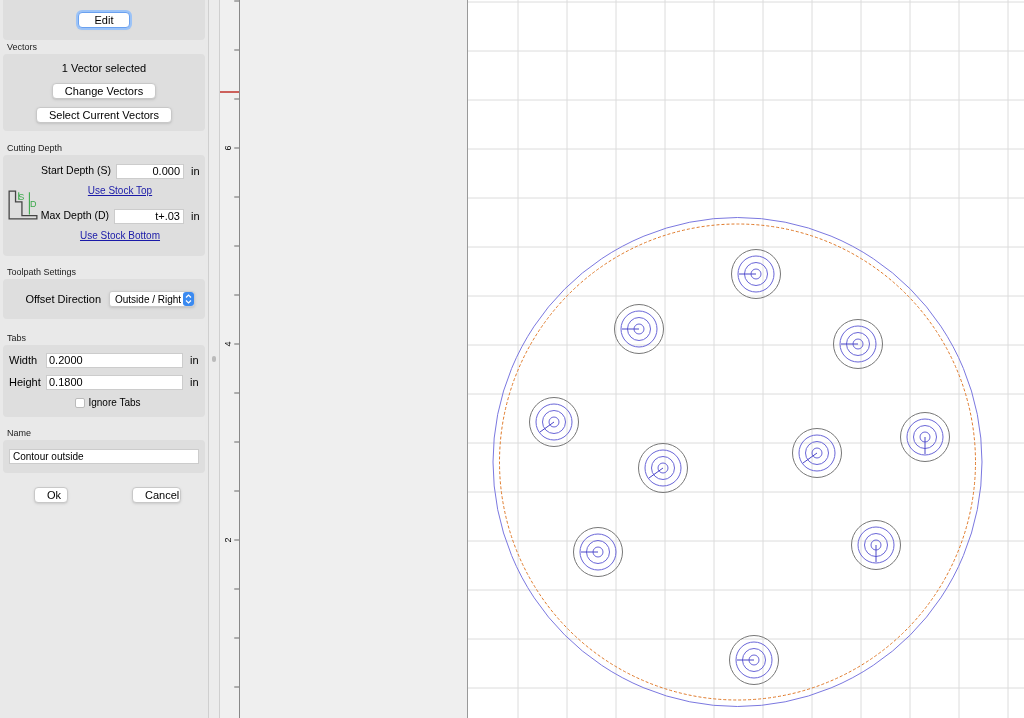  Describe the element at coordinates (104, 456) in the screenshot. I see `name-input: Contour outside` at that location.